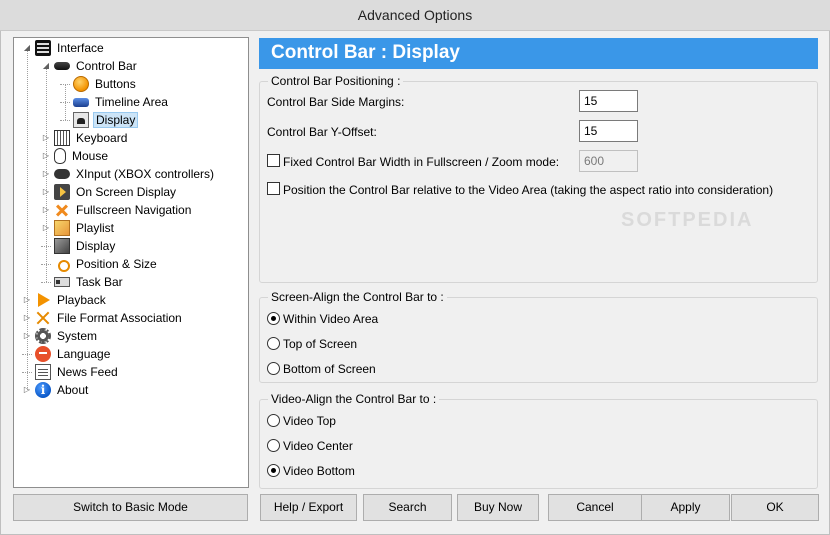 This screenshot has height=535, width=830. I want to click on tree-item-position-size: Position & Size, so click(100, 264).